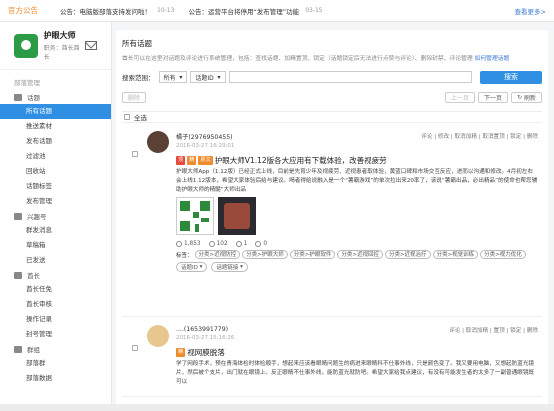  What do you see at coordinates (55, 111) in the screenshot?
I see `sidebar-item-all-topics: 所有话题` at bounding box center [55, 111].